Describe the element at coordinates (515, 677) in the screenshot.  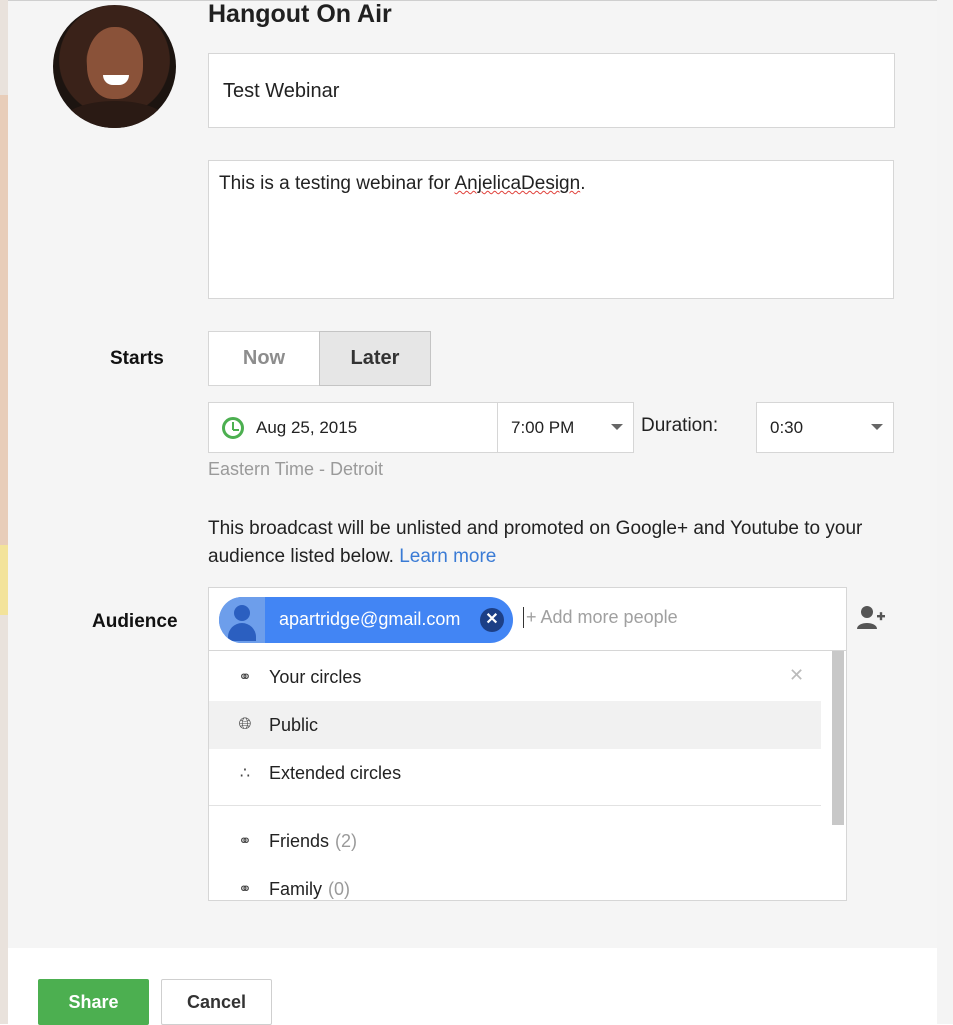
I see `dropdown-item-your-circles: ⚭ Your circles` at that location.